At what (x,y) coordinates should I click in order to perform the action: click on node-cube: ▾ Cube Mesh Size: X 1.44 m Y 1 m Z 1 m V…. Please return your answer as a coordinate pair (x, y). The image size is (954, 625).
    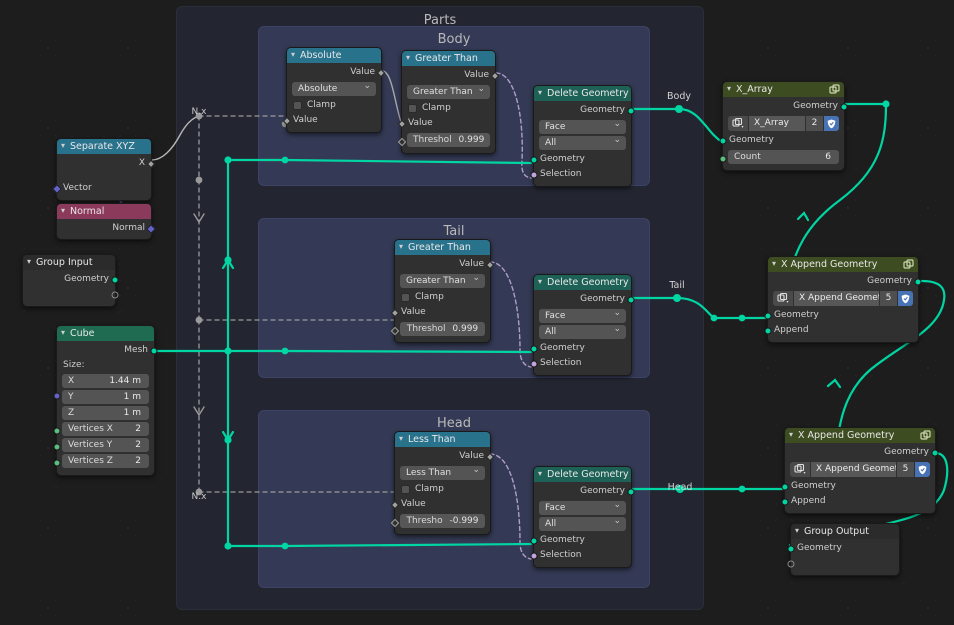
    Looking at the image, I should click on (105, 400).